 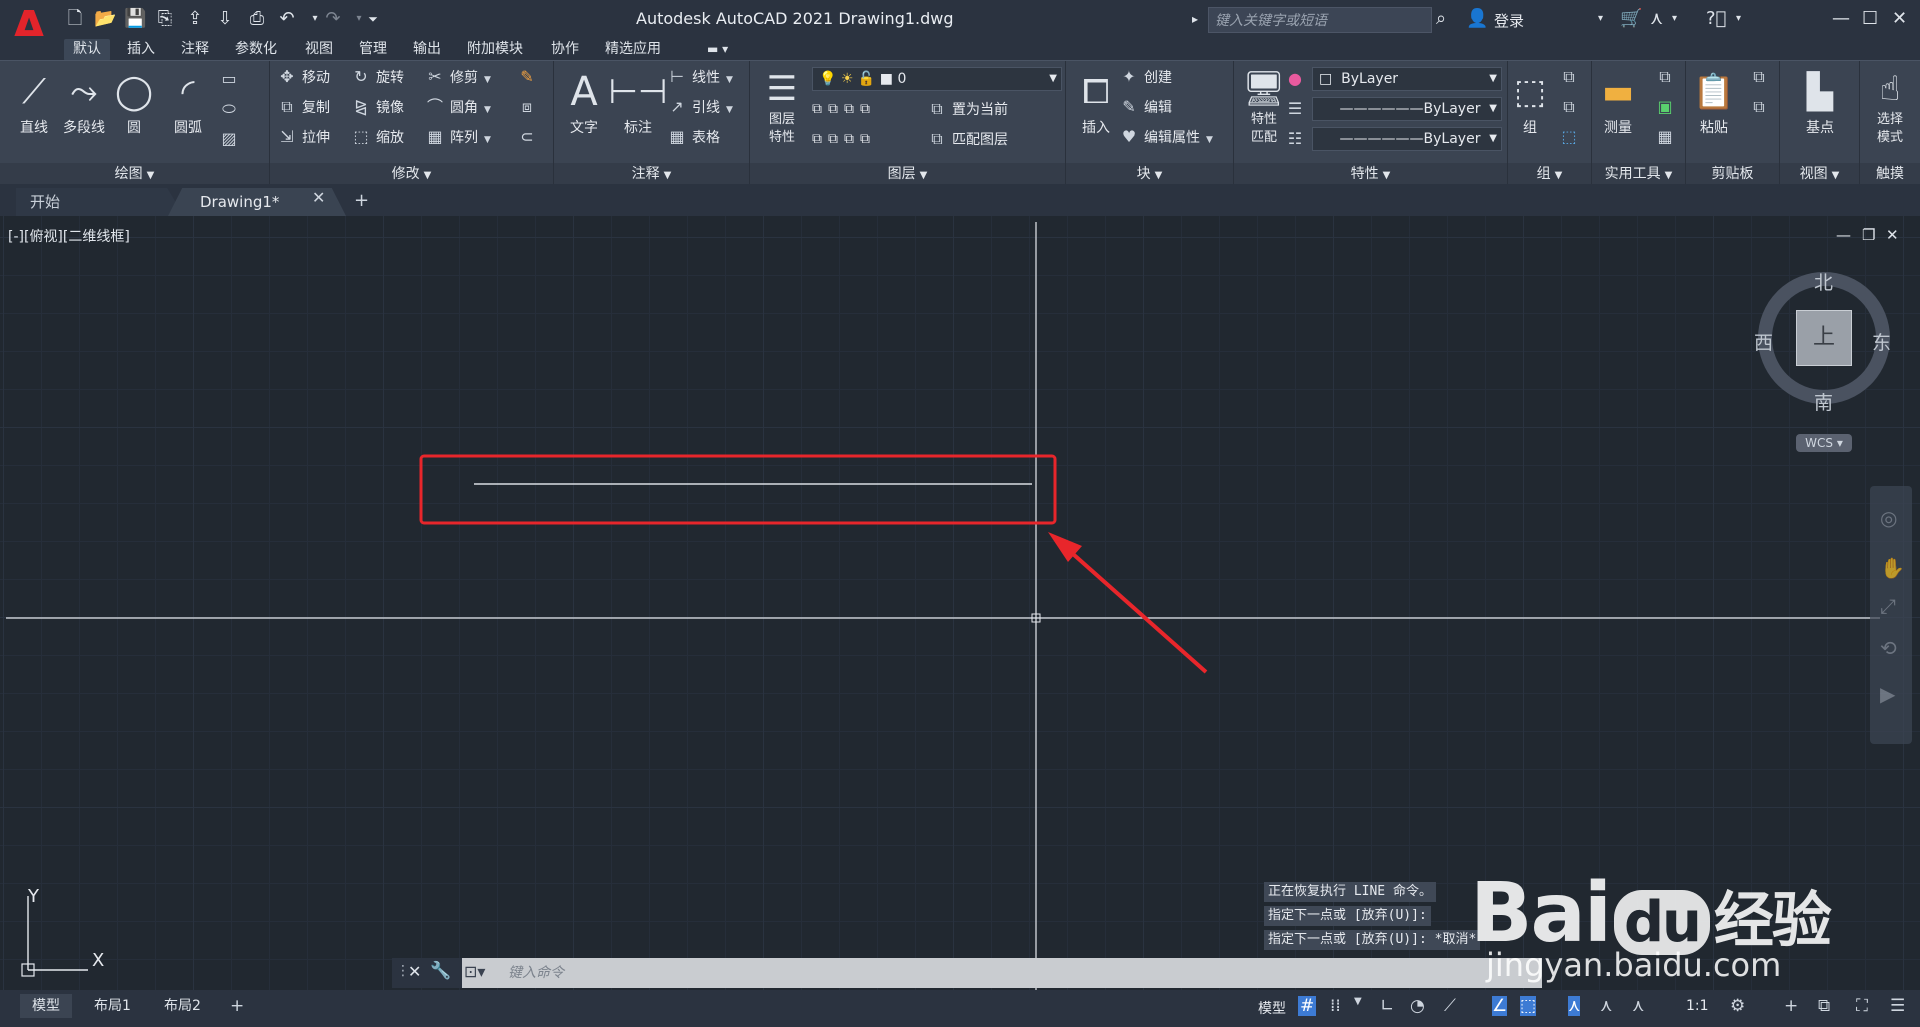 What do you see at coordinates (287, 19) in the screenshot?
I see `undo-icon: ↶` at bounding box center [287, 19].